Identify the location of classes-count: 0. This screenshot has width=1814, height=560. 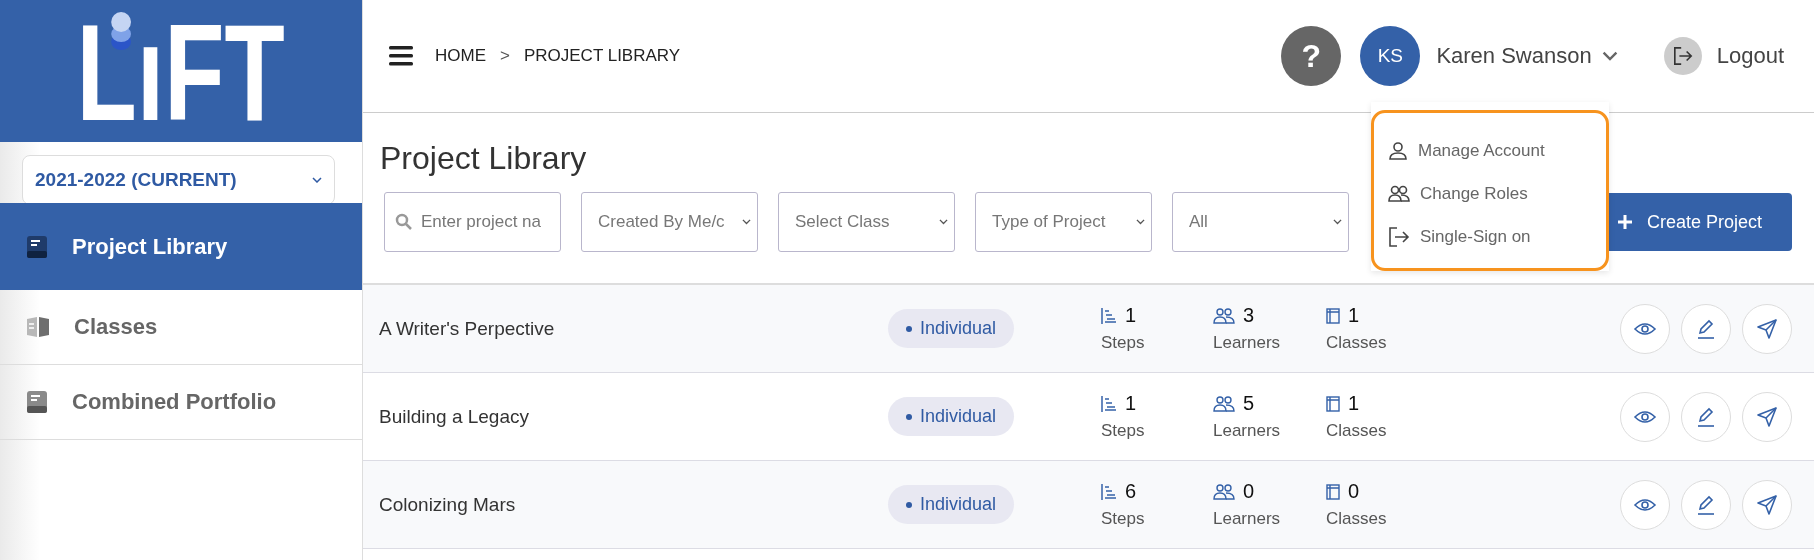
(1354, 491).